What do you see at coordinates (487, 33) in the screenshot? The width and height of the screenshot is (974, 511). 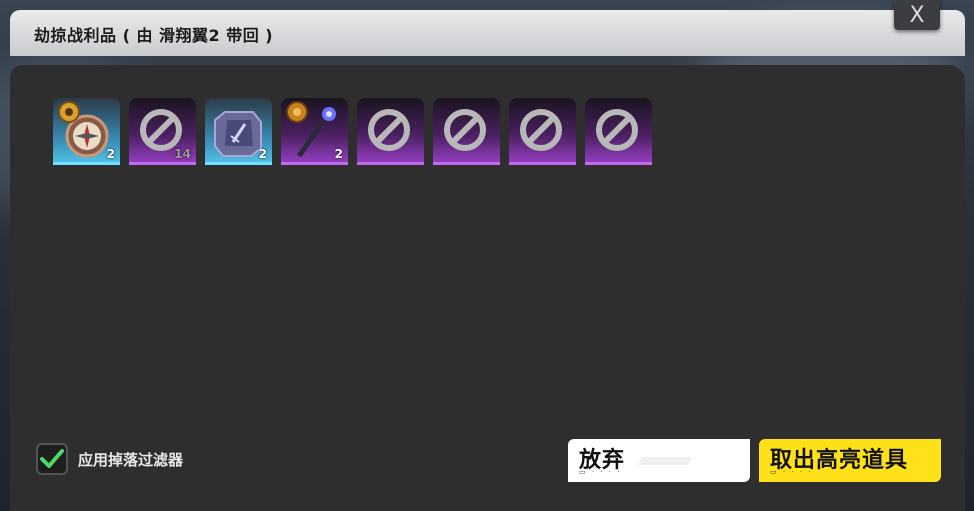 I see `dialog-title-bar: 劫掠战利品 ( 由 滑翔翼2 带回 )` at bounding box center [487, 33].